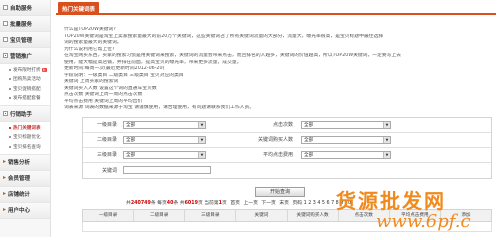 This screenshot has height=240, width=500. Describe the element at coordinates (109, 170) in the screenshot. I see `filter-label: 关键词` at that location.